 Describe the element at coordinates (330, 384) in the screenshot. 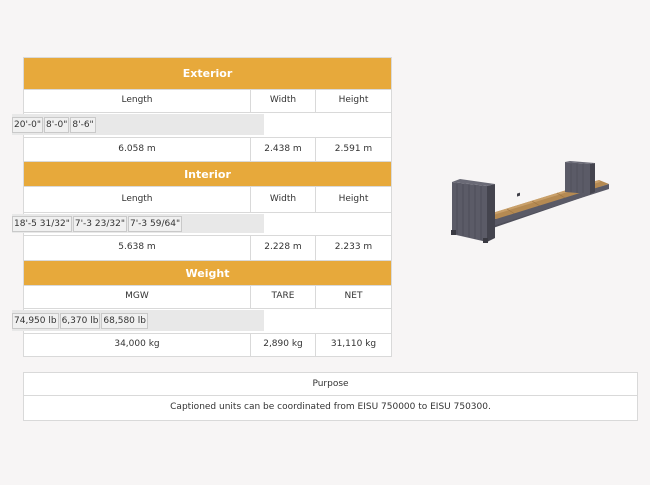

I see `purpose-header: Purpose` at that location.